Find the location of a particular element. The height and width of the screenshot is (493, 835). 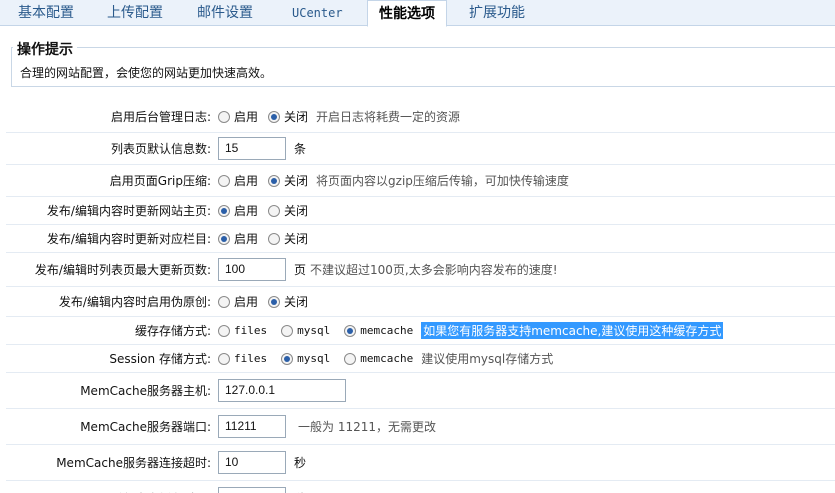

radio-gzip-off is located at coordinates (274, 180).